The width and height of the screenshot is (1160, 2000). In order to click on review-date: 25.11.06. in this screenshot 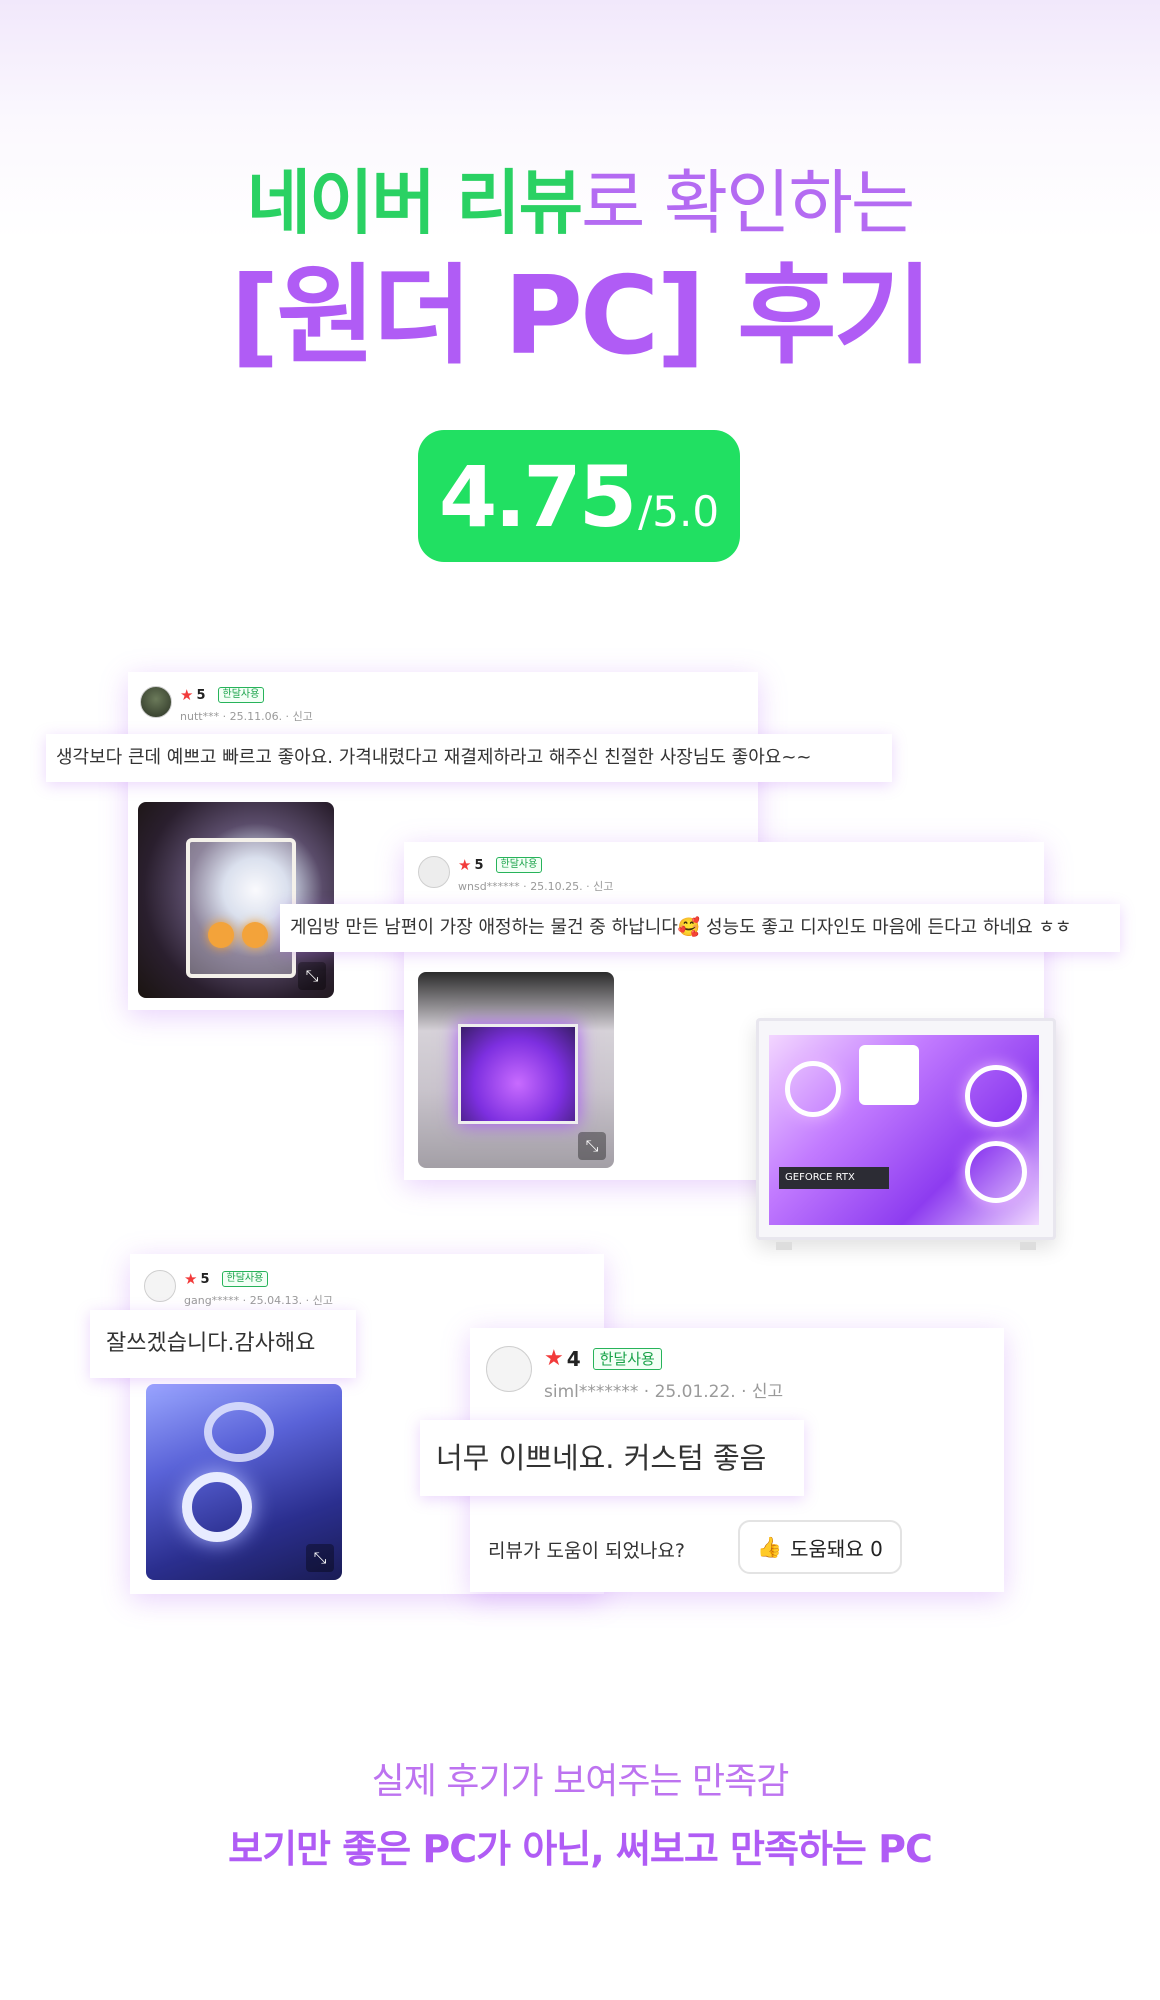, I will do `click(256, 716)`.